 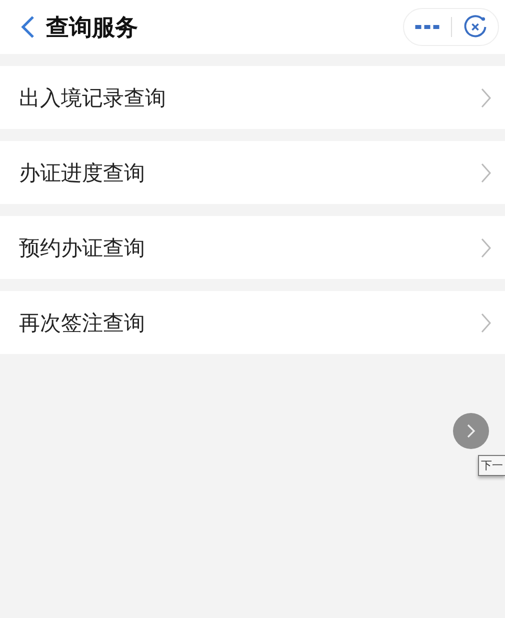 I want to click on list-item: 再次签注查询, so click(x=252, y=322).